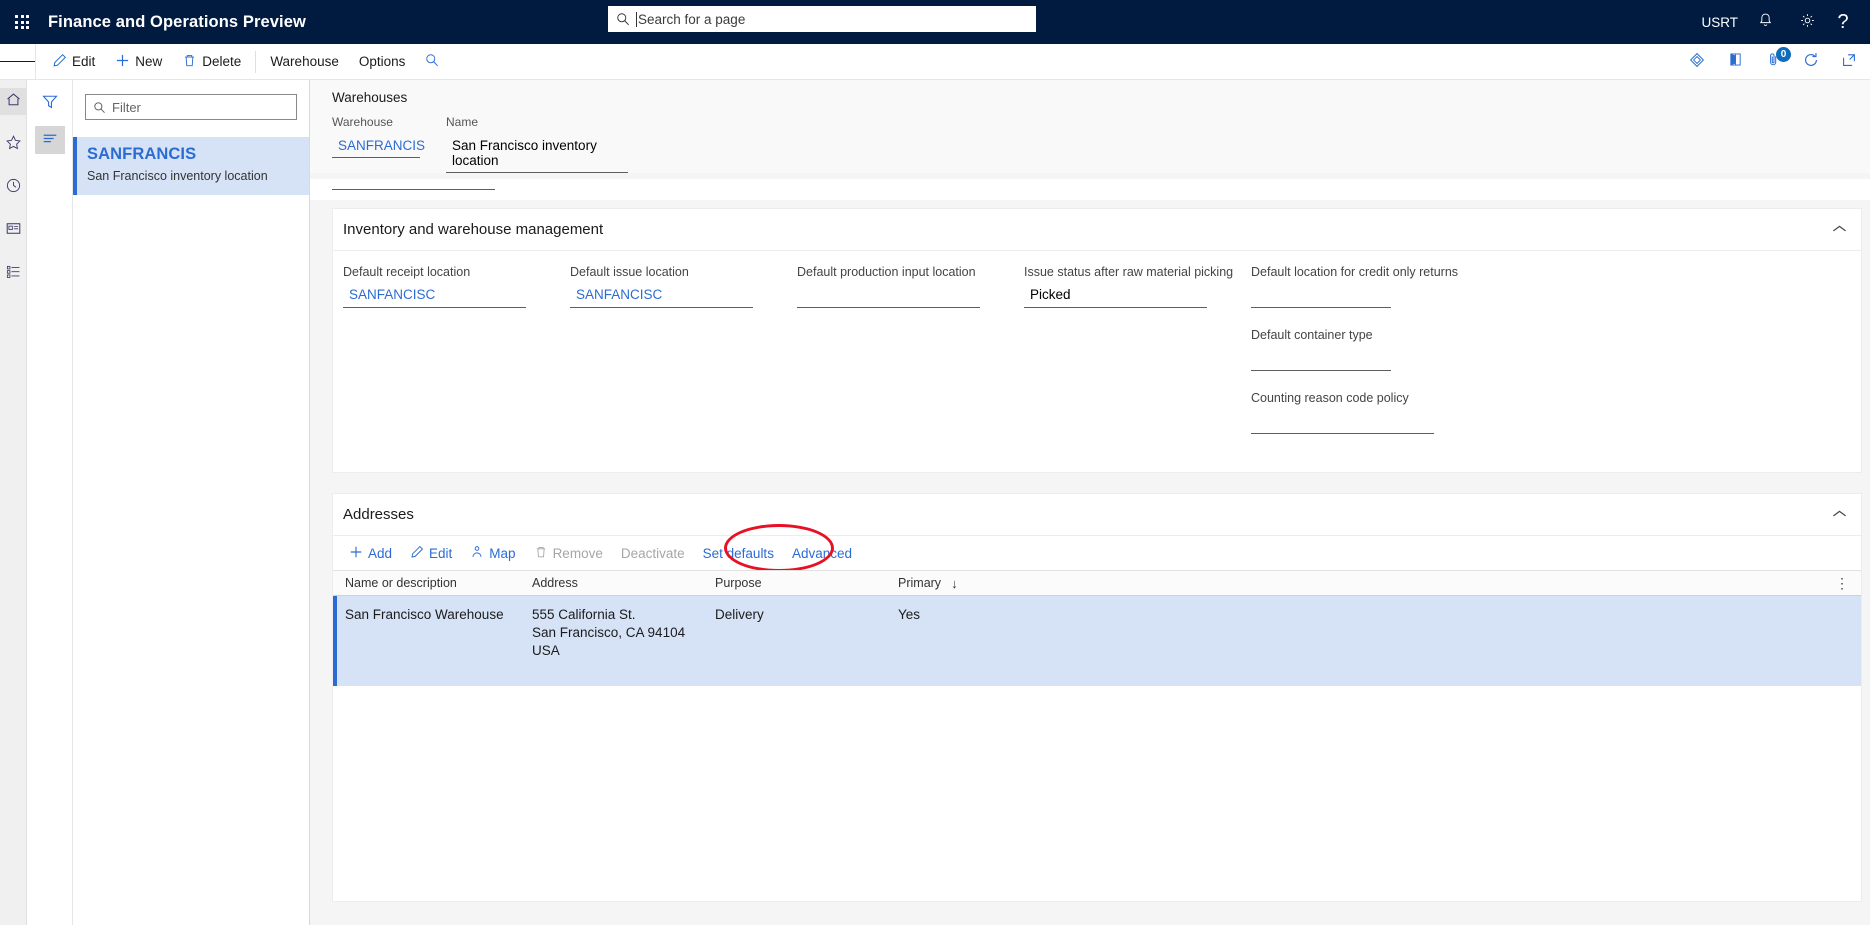 The height and width of the screenshot is (925, 1870). What do you see at coordinates (441, 553) in the screenshot?
I see `address-edit-label: Edit` at bounding box center [441, 553].